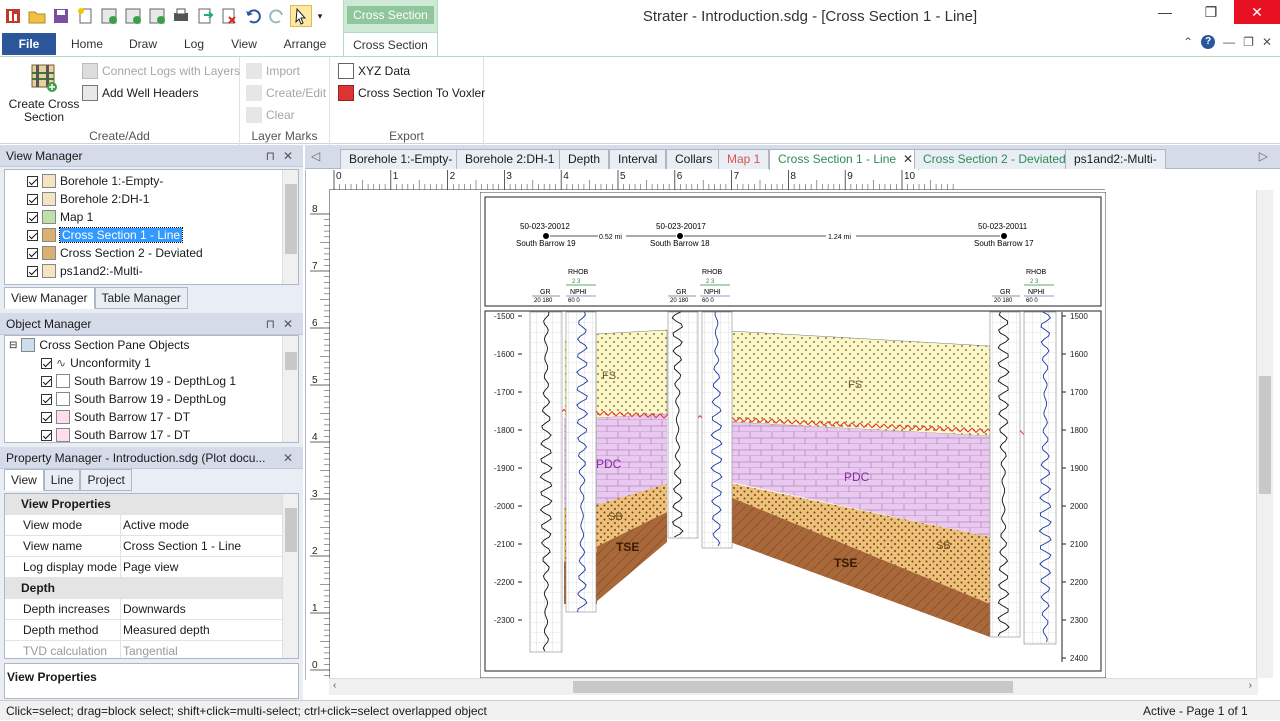 This screenshot has height=721, width=1280. What do you see at coordinates (401, 159) in the screenshot?
I see `doctab-borehole-1: Borehole 1:-Empty-` at bounding box center [401, 159].